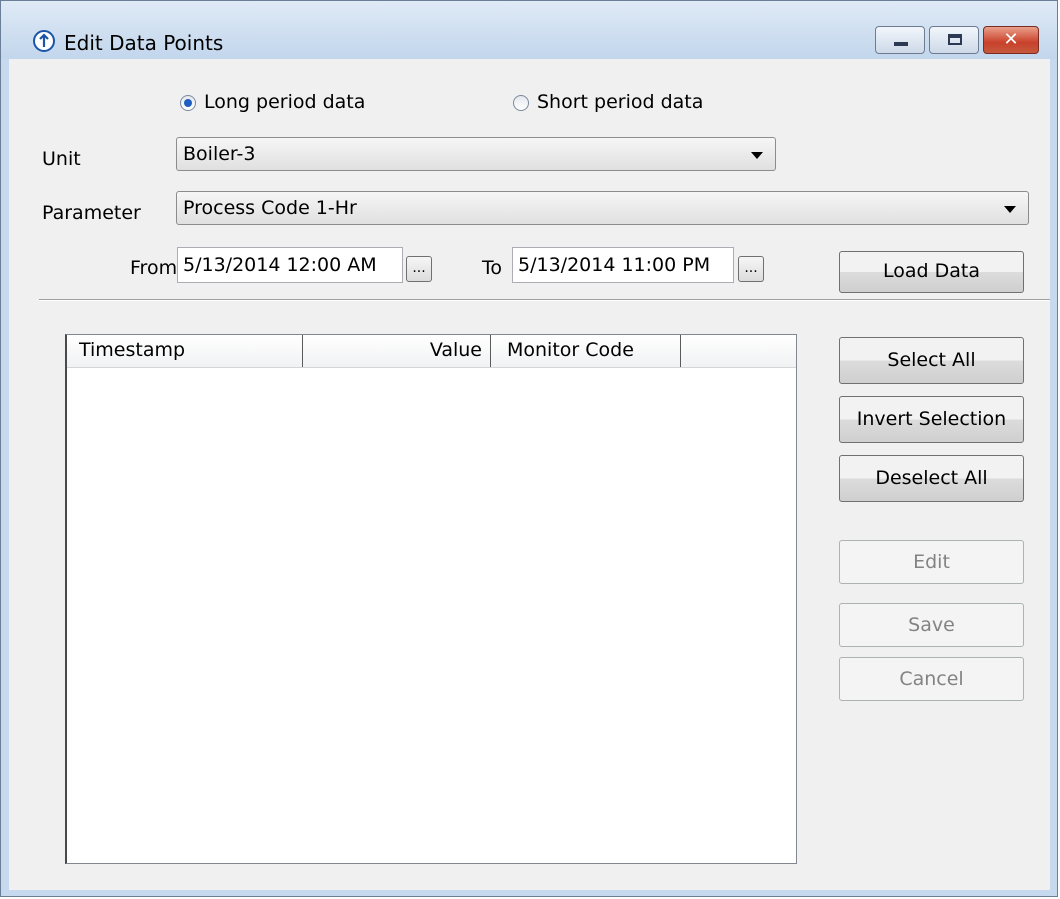 This screenshot has width=1060, height=899. Describe the element at coordinates (570, 350) in the screenshot. I see `column-header-monitor-code-label: Monitor Code` at that location.